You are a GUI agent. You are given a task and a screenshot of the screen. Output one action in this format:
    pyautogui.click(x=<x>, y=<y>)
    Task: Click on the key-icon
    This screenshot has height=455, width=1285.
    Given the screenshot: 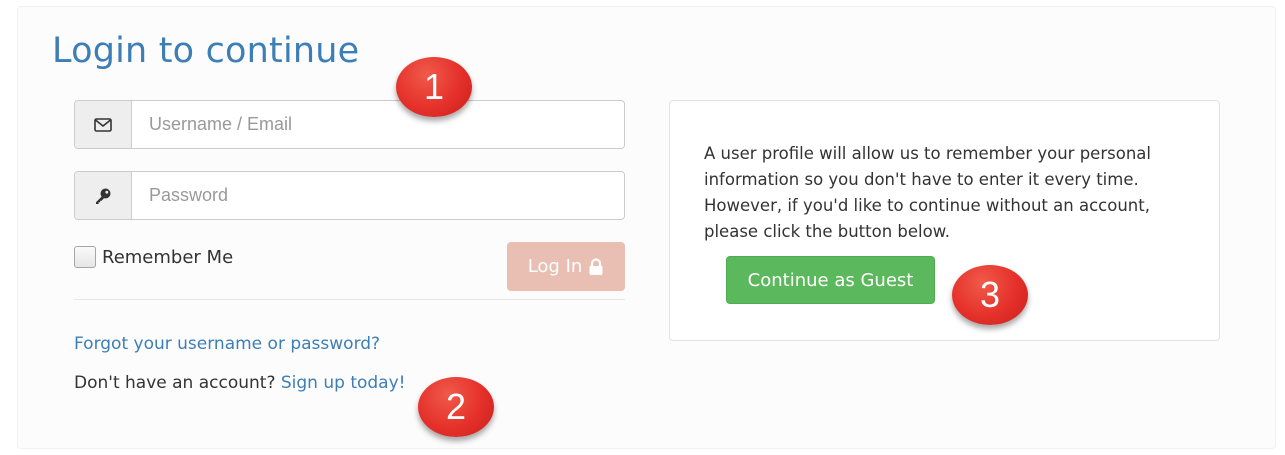 What is the action you would take?
    pyautogui.click(x=103, y=196)
    